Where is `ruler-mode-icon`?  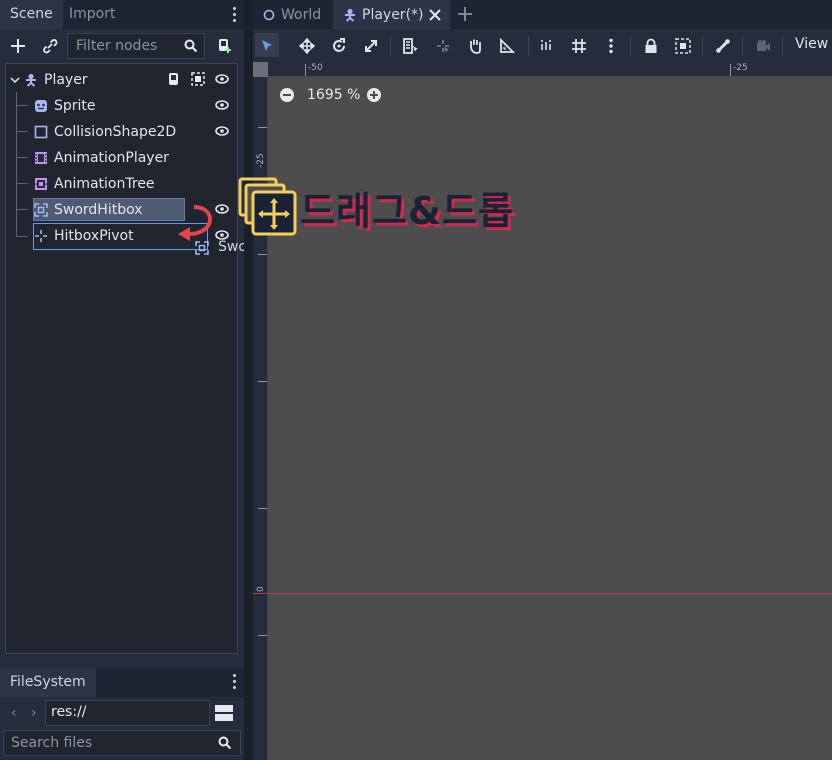 ruler-mode-icon is located at coordinates (507, 45).